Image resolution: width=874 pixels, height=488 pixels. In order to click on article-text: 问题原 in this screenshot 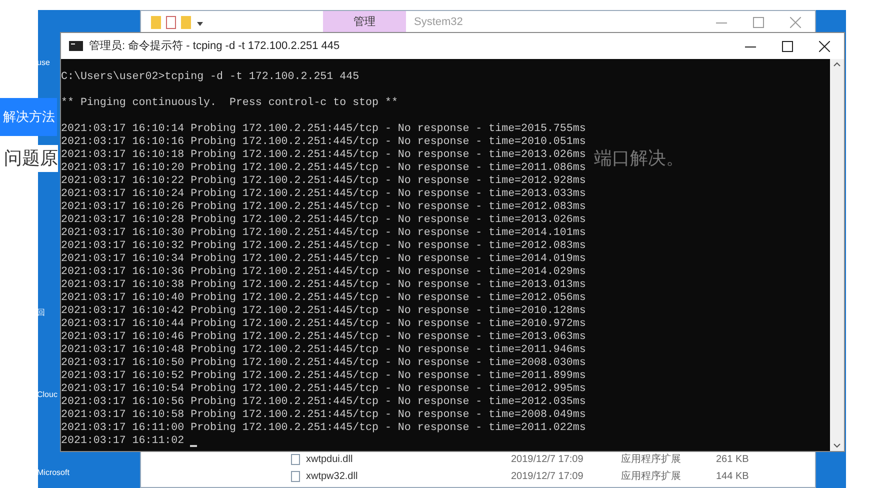, I will do `click(31, 158)`.